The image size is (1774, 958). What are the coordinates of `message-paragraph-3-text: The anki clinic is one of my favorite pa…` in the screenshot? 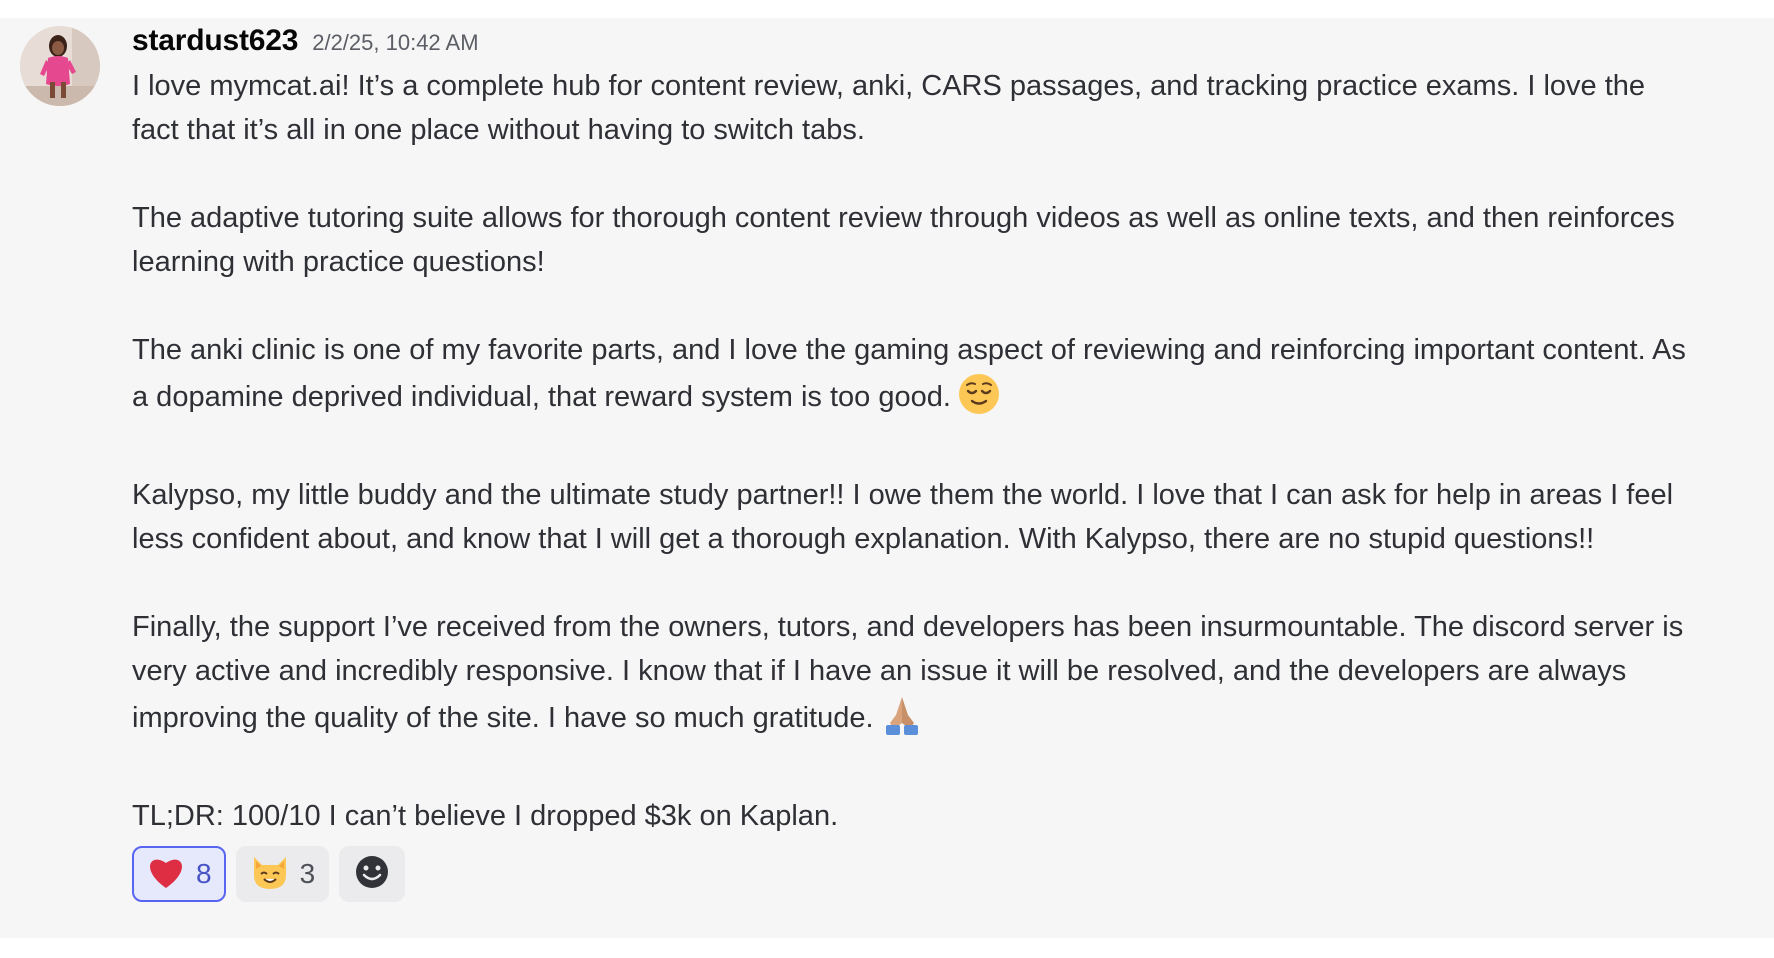 It's located at (909, 373).